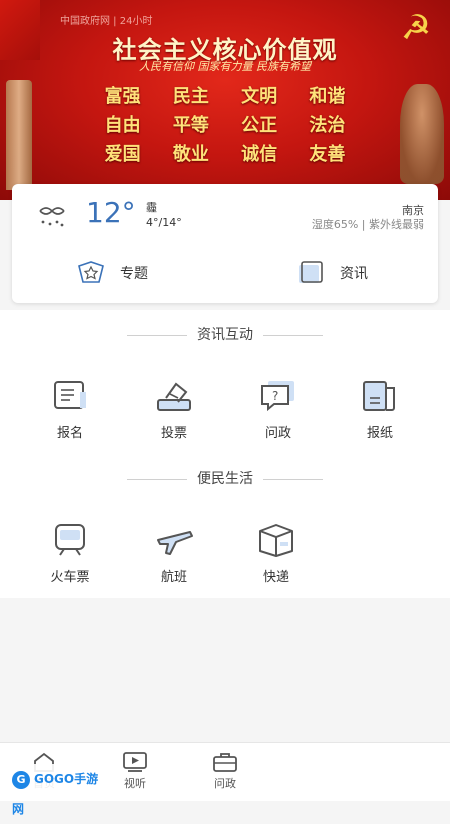 Image resolution: width=450 pixels, height=824 pixels. What do you see at coordinates (327, 96) in the screenshot?
I see `value-word: 和谐` at bounding box center [327, 96].